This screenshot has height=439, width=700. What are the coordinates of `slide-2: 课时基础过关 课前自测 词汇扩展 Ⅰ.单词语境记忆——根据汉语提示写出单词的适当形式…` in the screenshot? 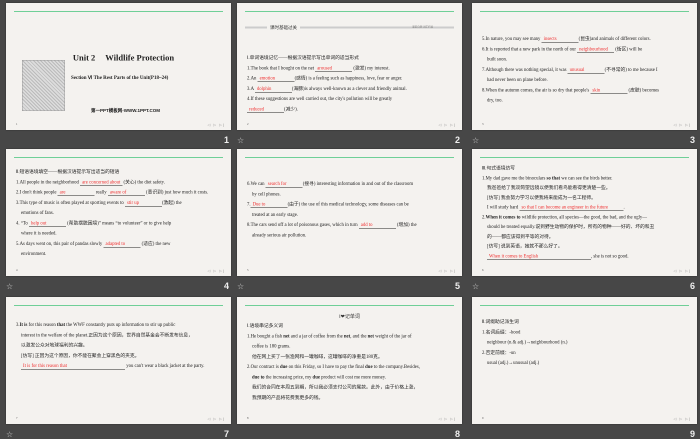 It's located at (349, 66).